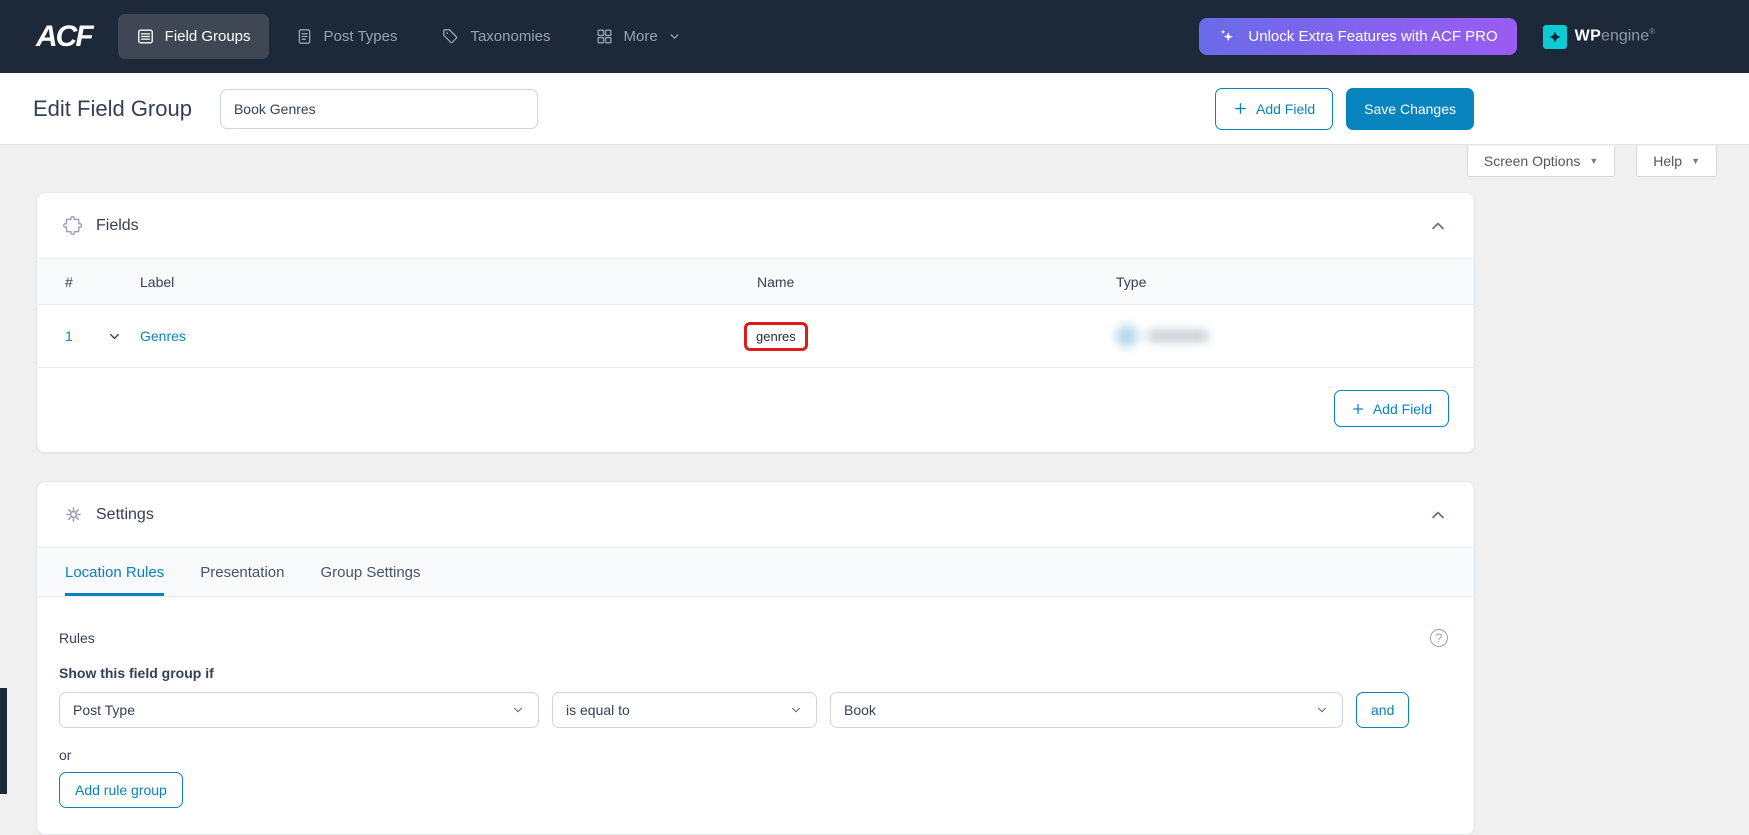 The height and width of the screenshot is (835, 1749). Describe the element at coordinates (65, 755) in the screenshot. I see `or-label: or` at that location.